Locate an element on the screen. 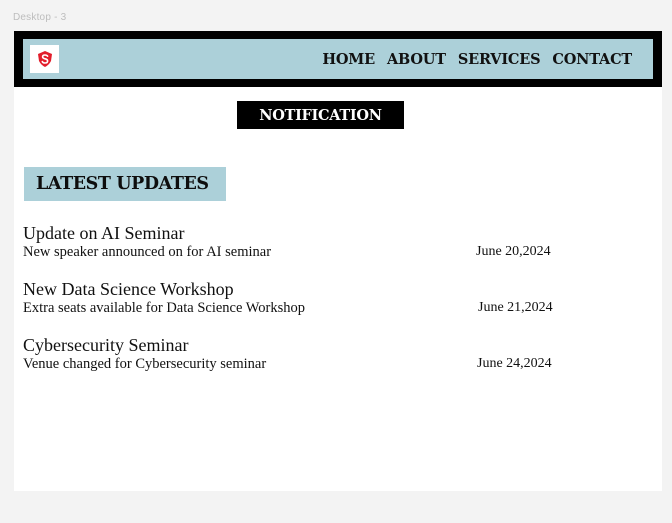  nav-services: SERVICES is located at coordinates (499, 59).